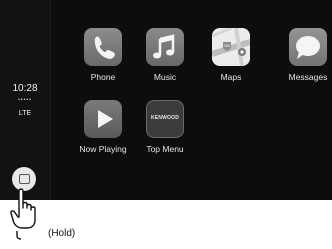  I want to click on app-messages: Messages, so click(305, 55).